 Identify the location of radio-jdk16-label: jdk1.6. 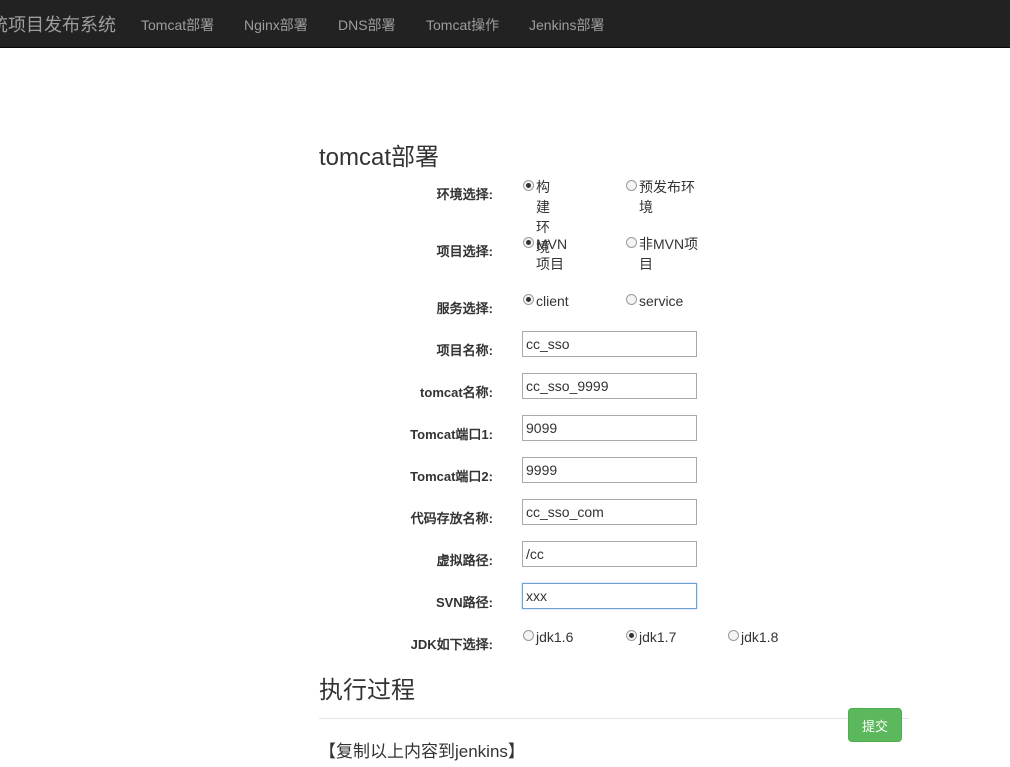
(555, 637).